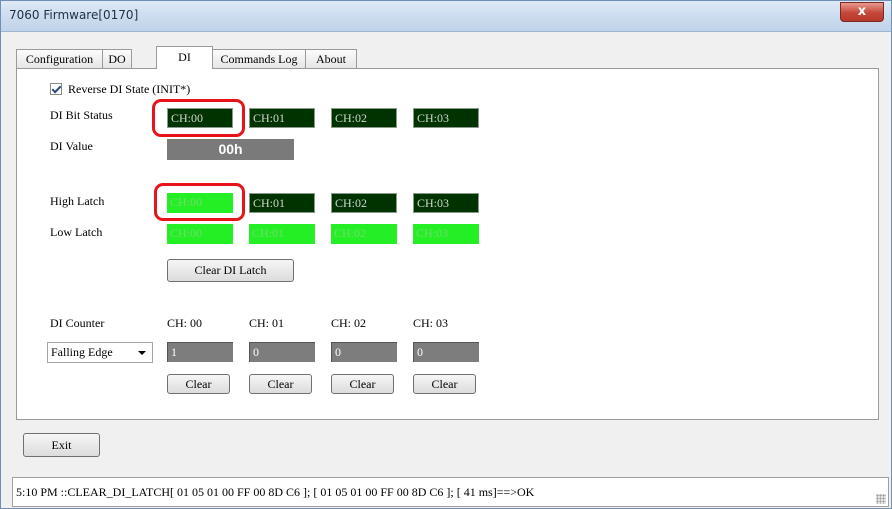 Image resolution: width=892 pixels, height=509 pixels. What do you see at coordinates (56, 89) in the screenshot?
I see `reverse-di-state-checkbox` at bounding box center [56, 89].